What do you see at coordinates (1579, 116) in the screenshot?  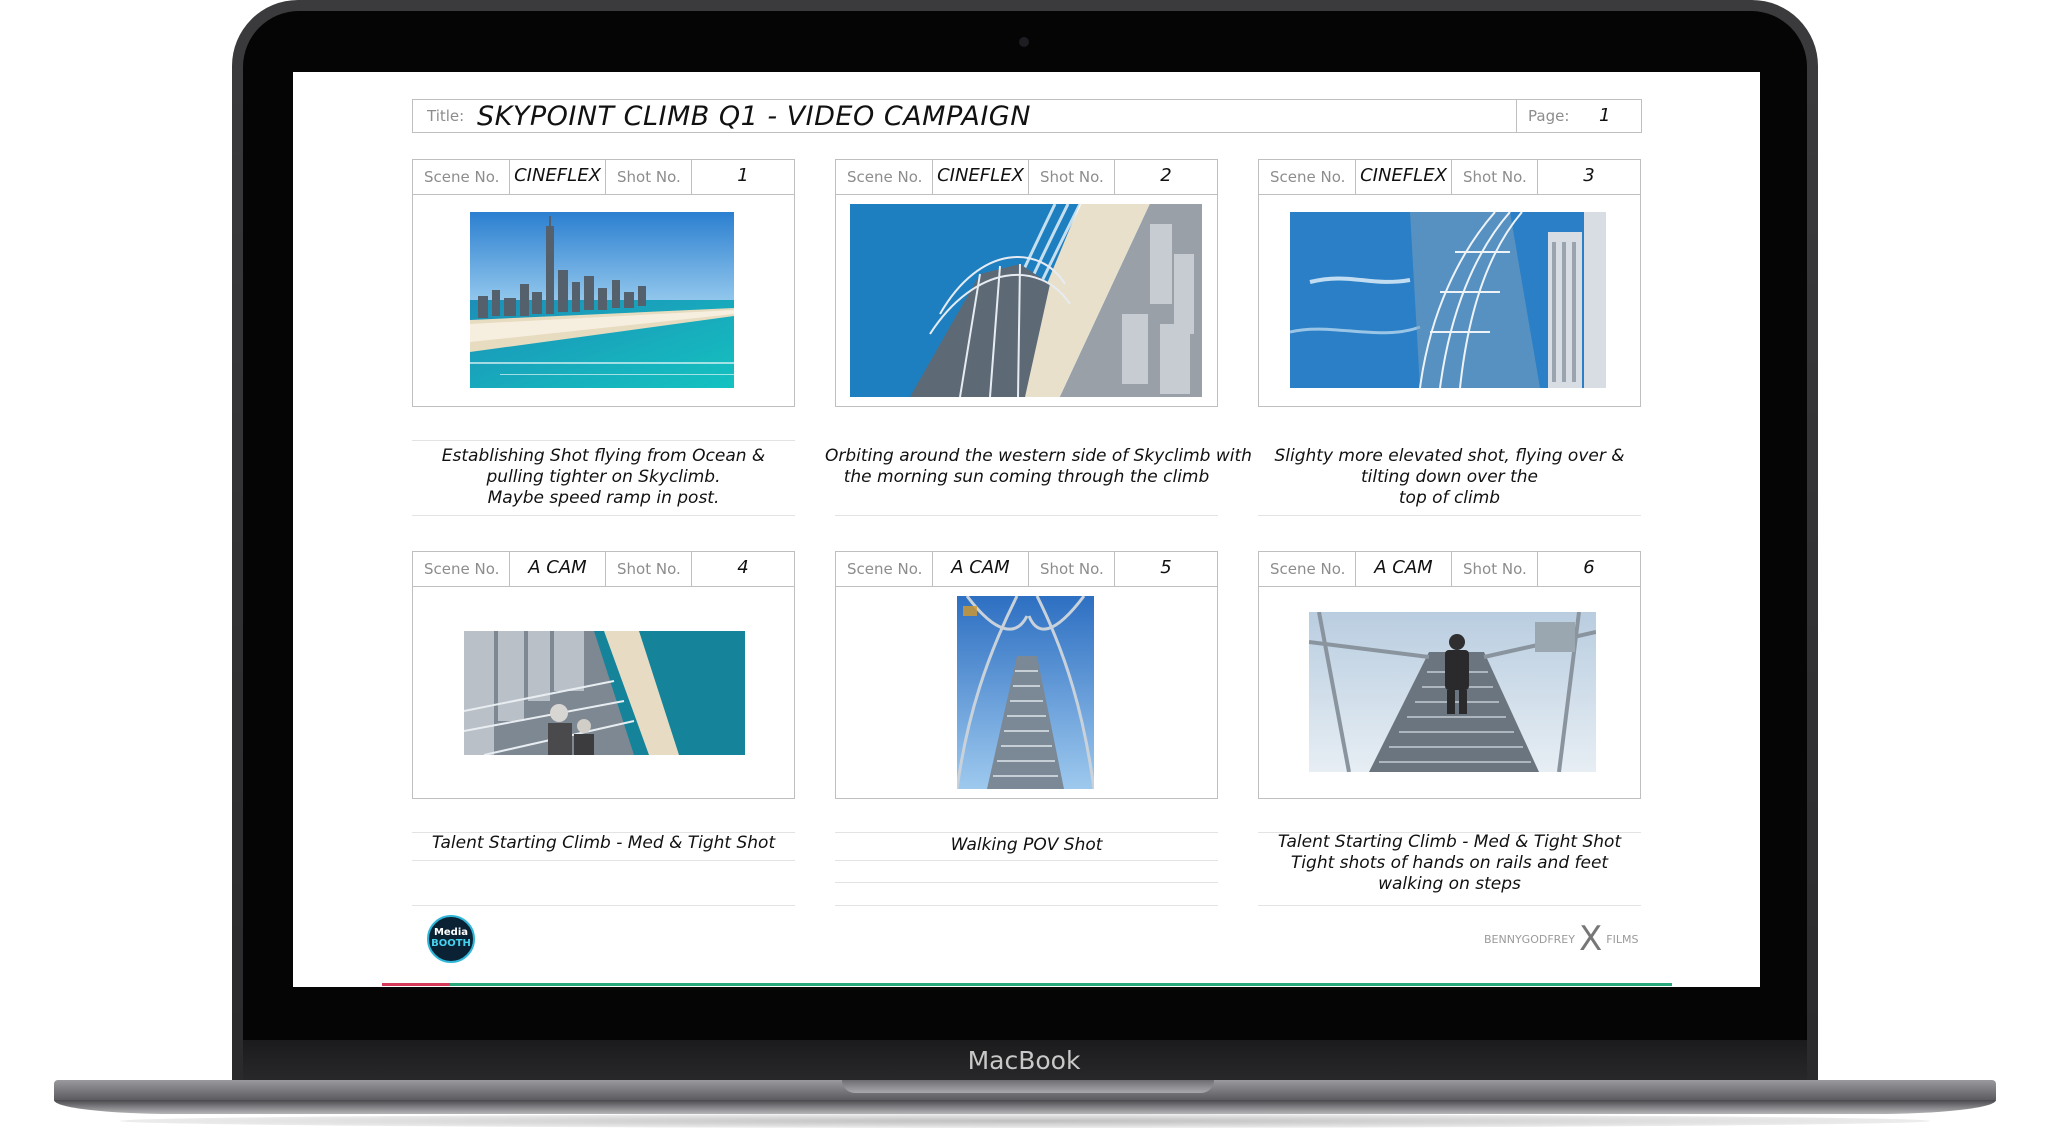 I see `page-cell: Page: 1` at bounding box center [1579, 116].